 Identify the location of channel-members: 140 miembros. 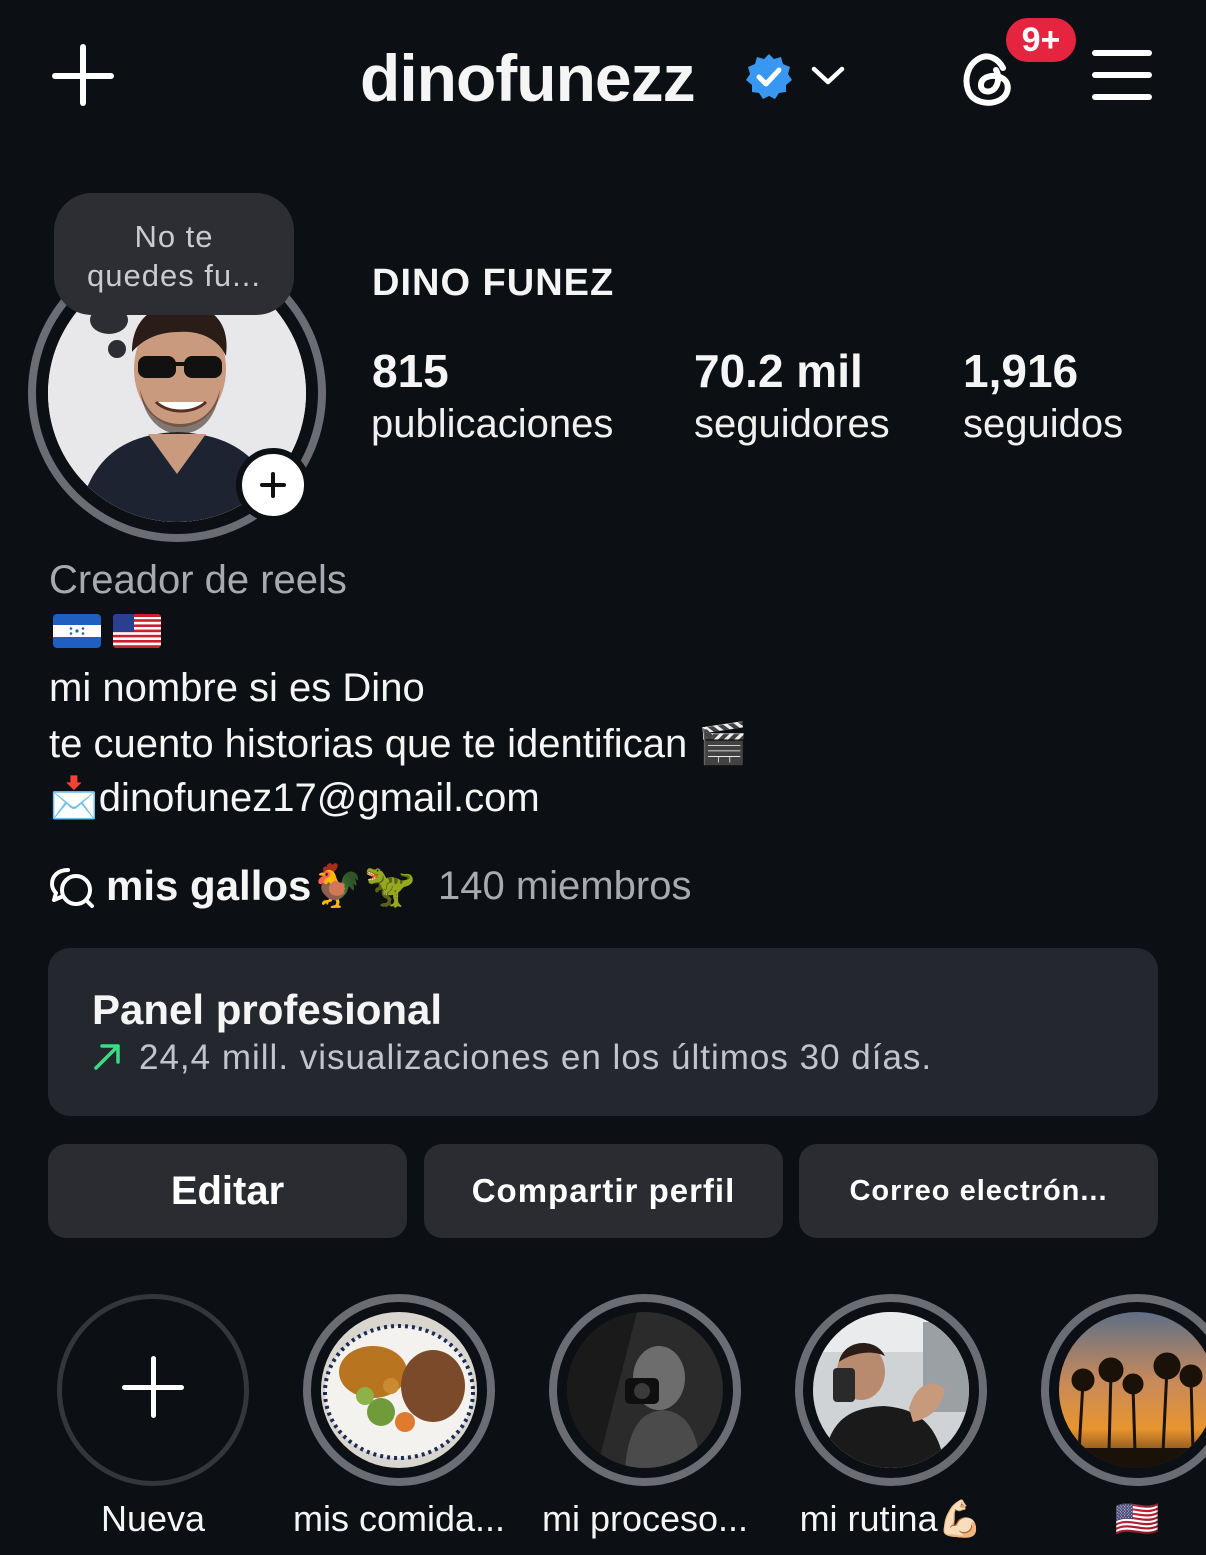
(564, 886).